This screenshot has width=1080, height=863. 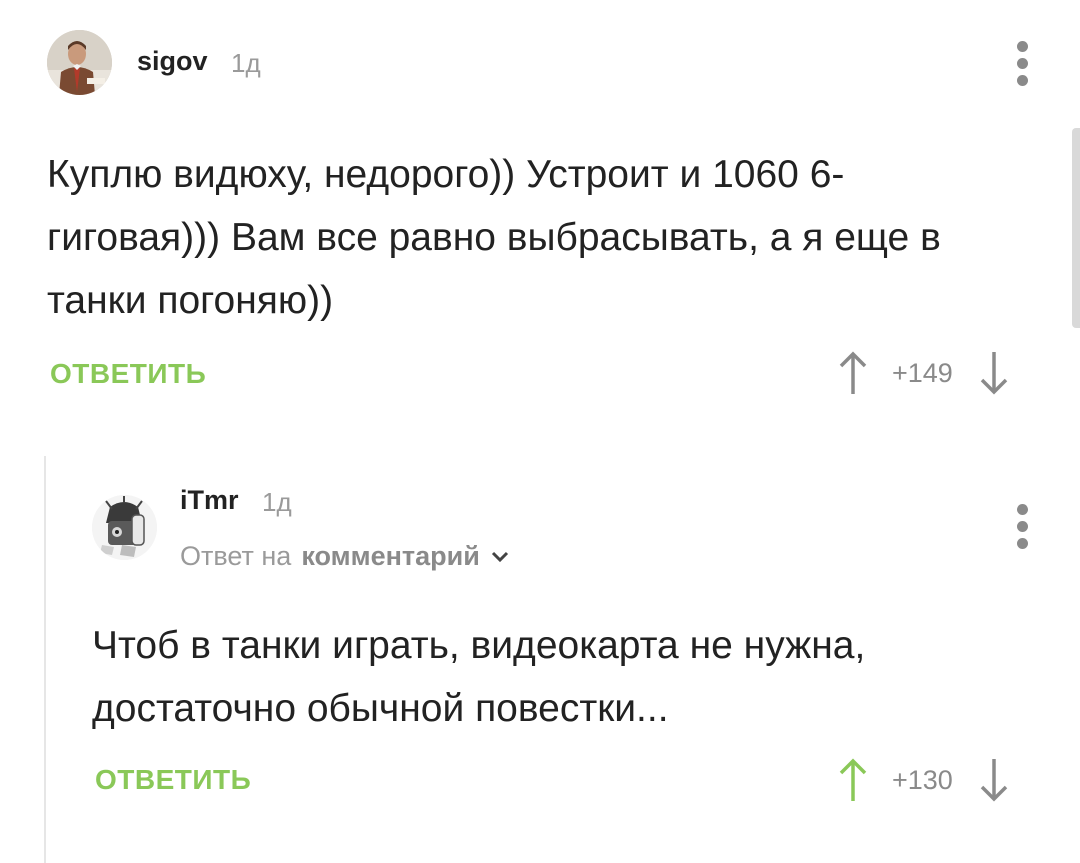 I want to click on vote-controls: +130, so click(x=923, y=780).